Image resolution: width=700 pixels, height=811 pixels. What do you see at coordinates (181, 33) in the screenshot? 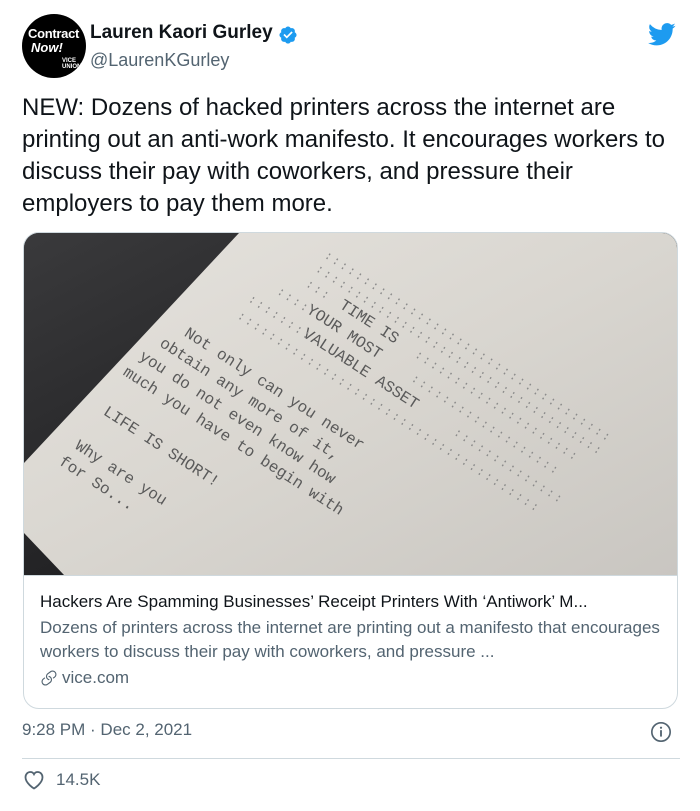
I see `author-name: Lauren Kaori Gurley` at bounding box center [181, 33].